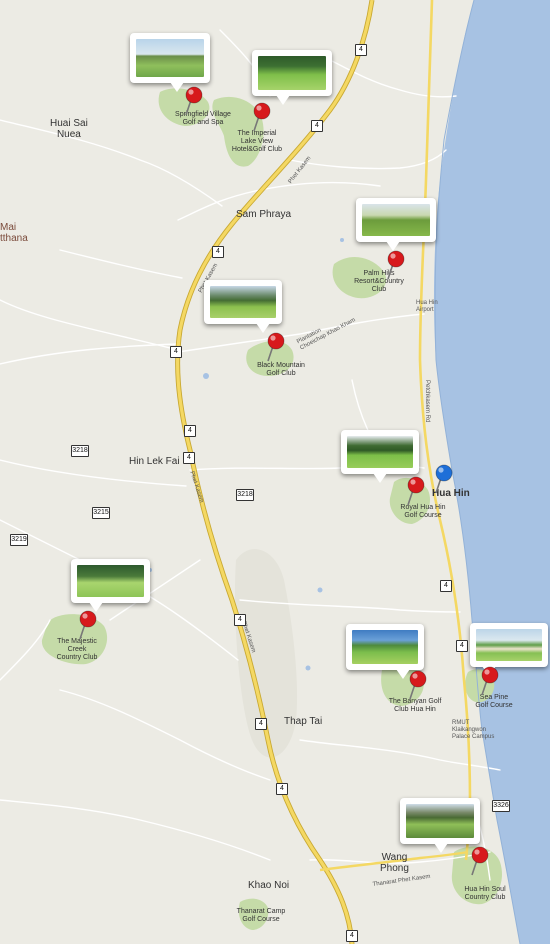 This screenshot has height=944, width=550. What do you see at coordinates (264, 214) in the screenshot?
I see `place-label: Sam Phraya` at bounding box center [264, 214].